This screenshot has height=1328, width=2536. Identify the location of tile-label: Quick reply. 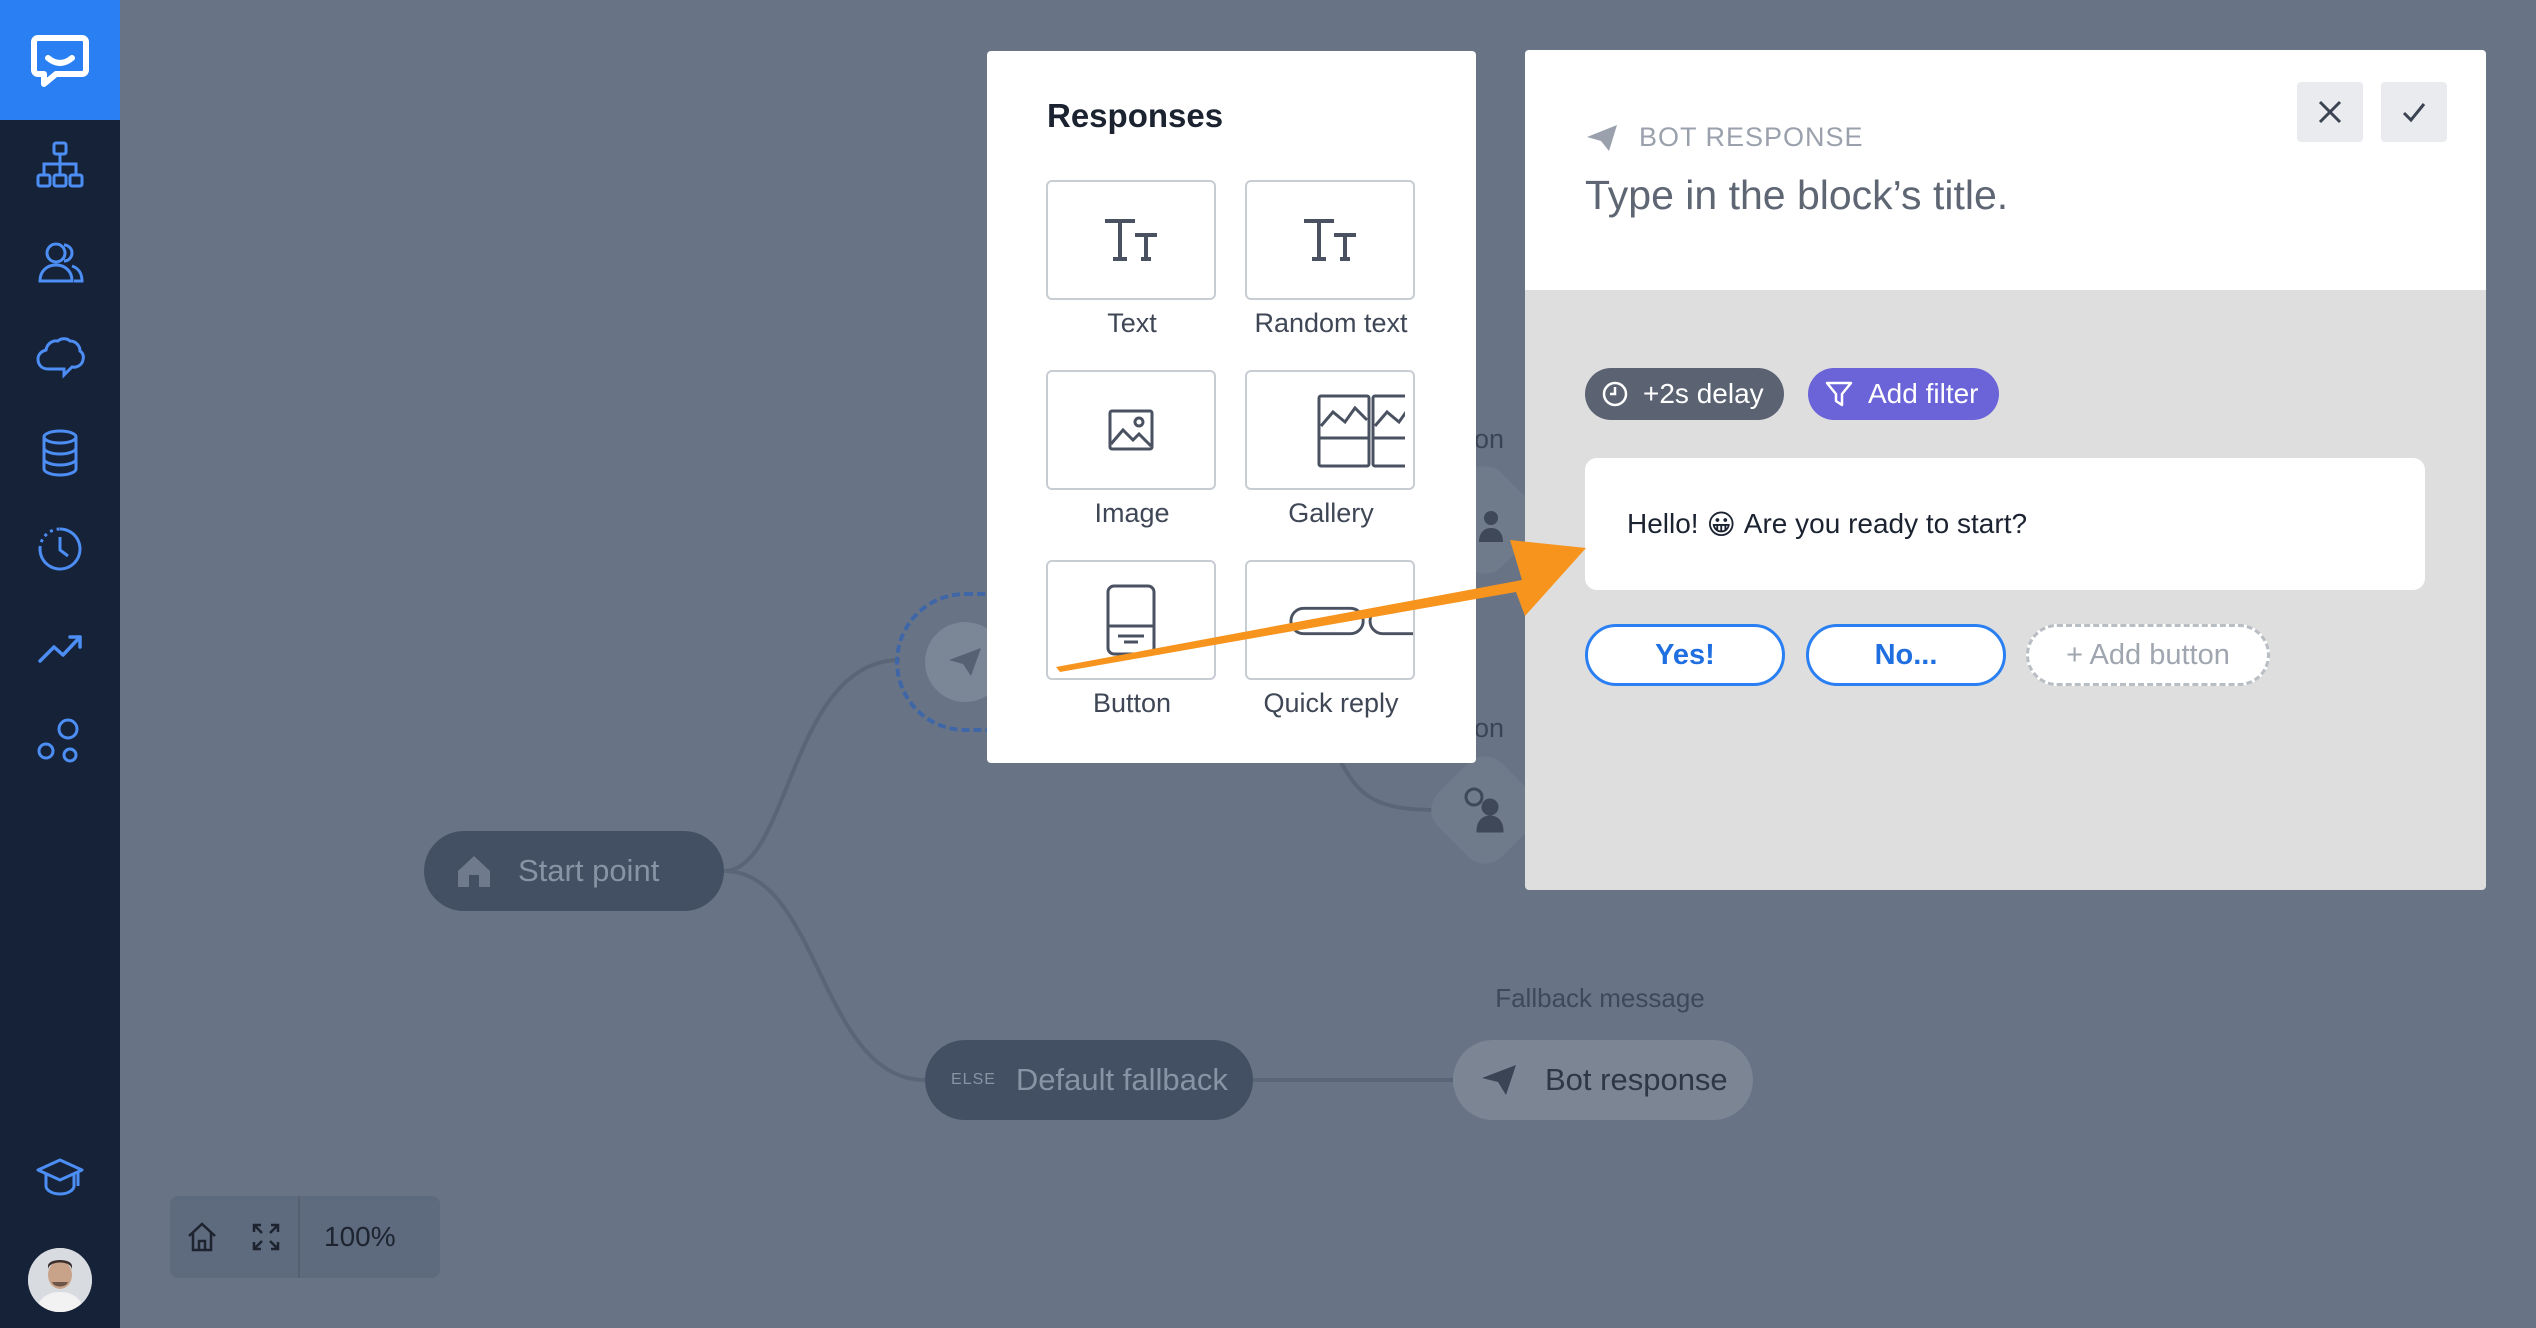
(1331, 703).